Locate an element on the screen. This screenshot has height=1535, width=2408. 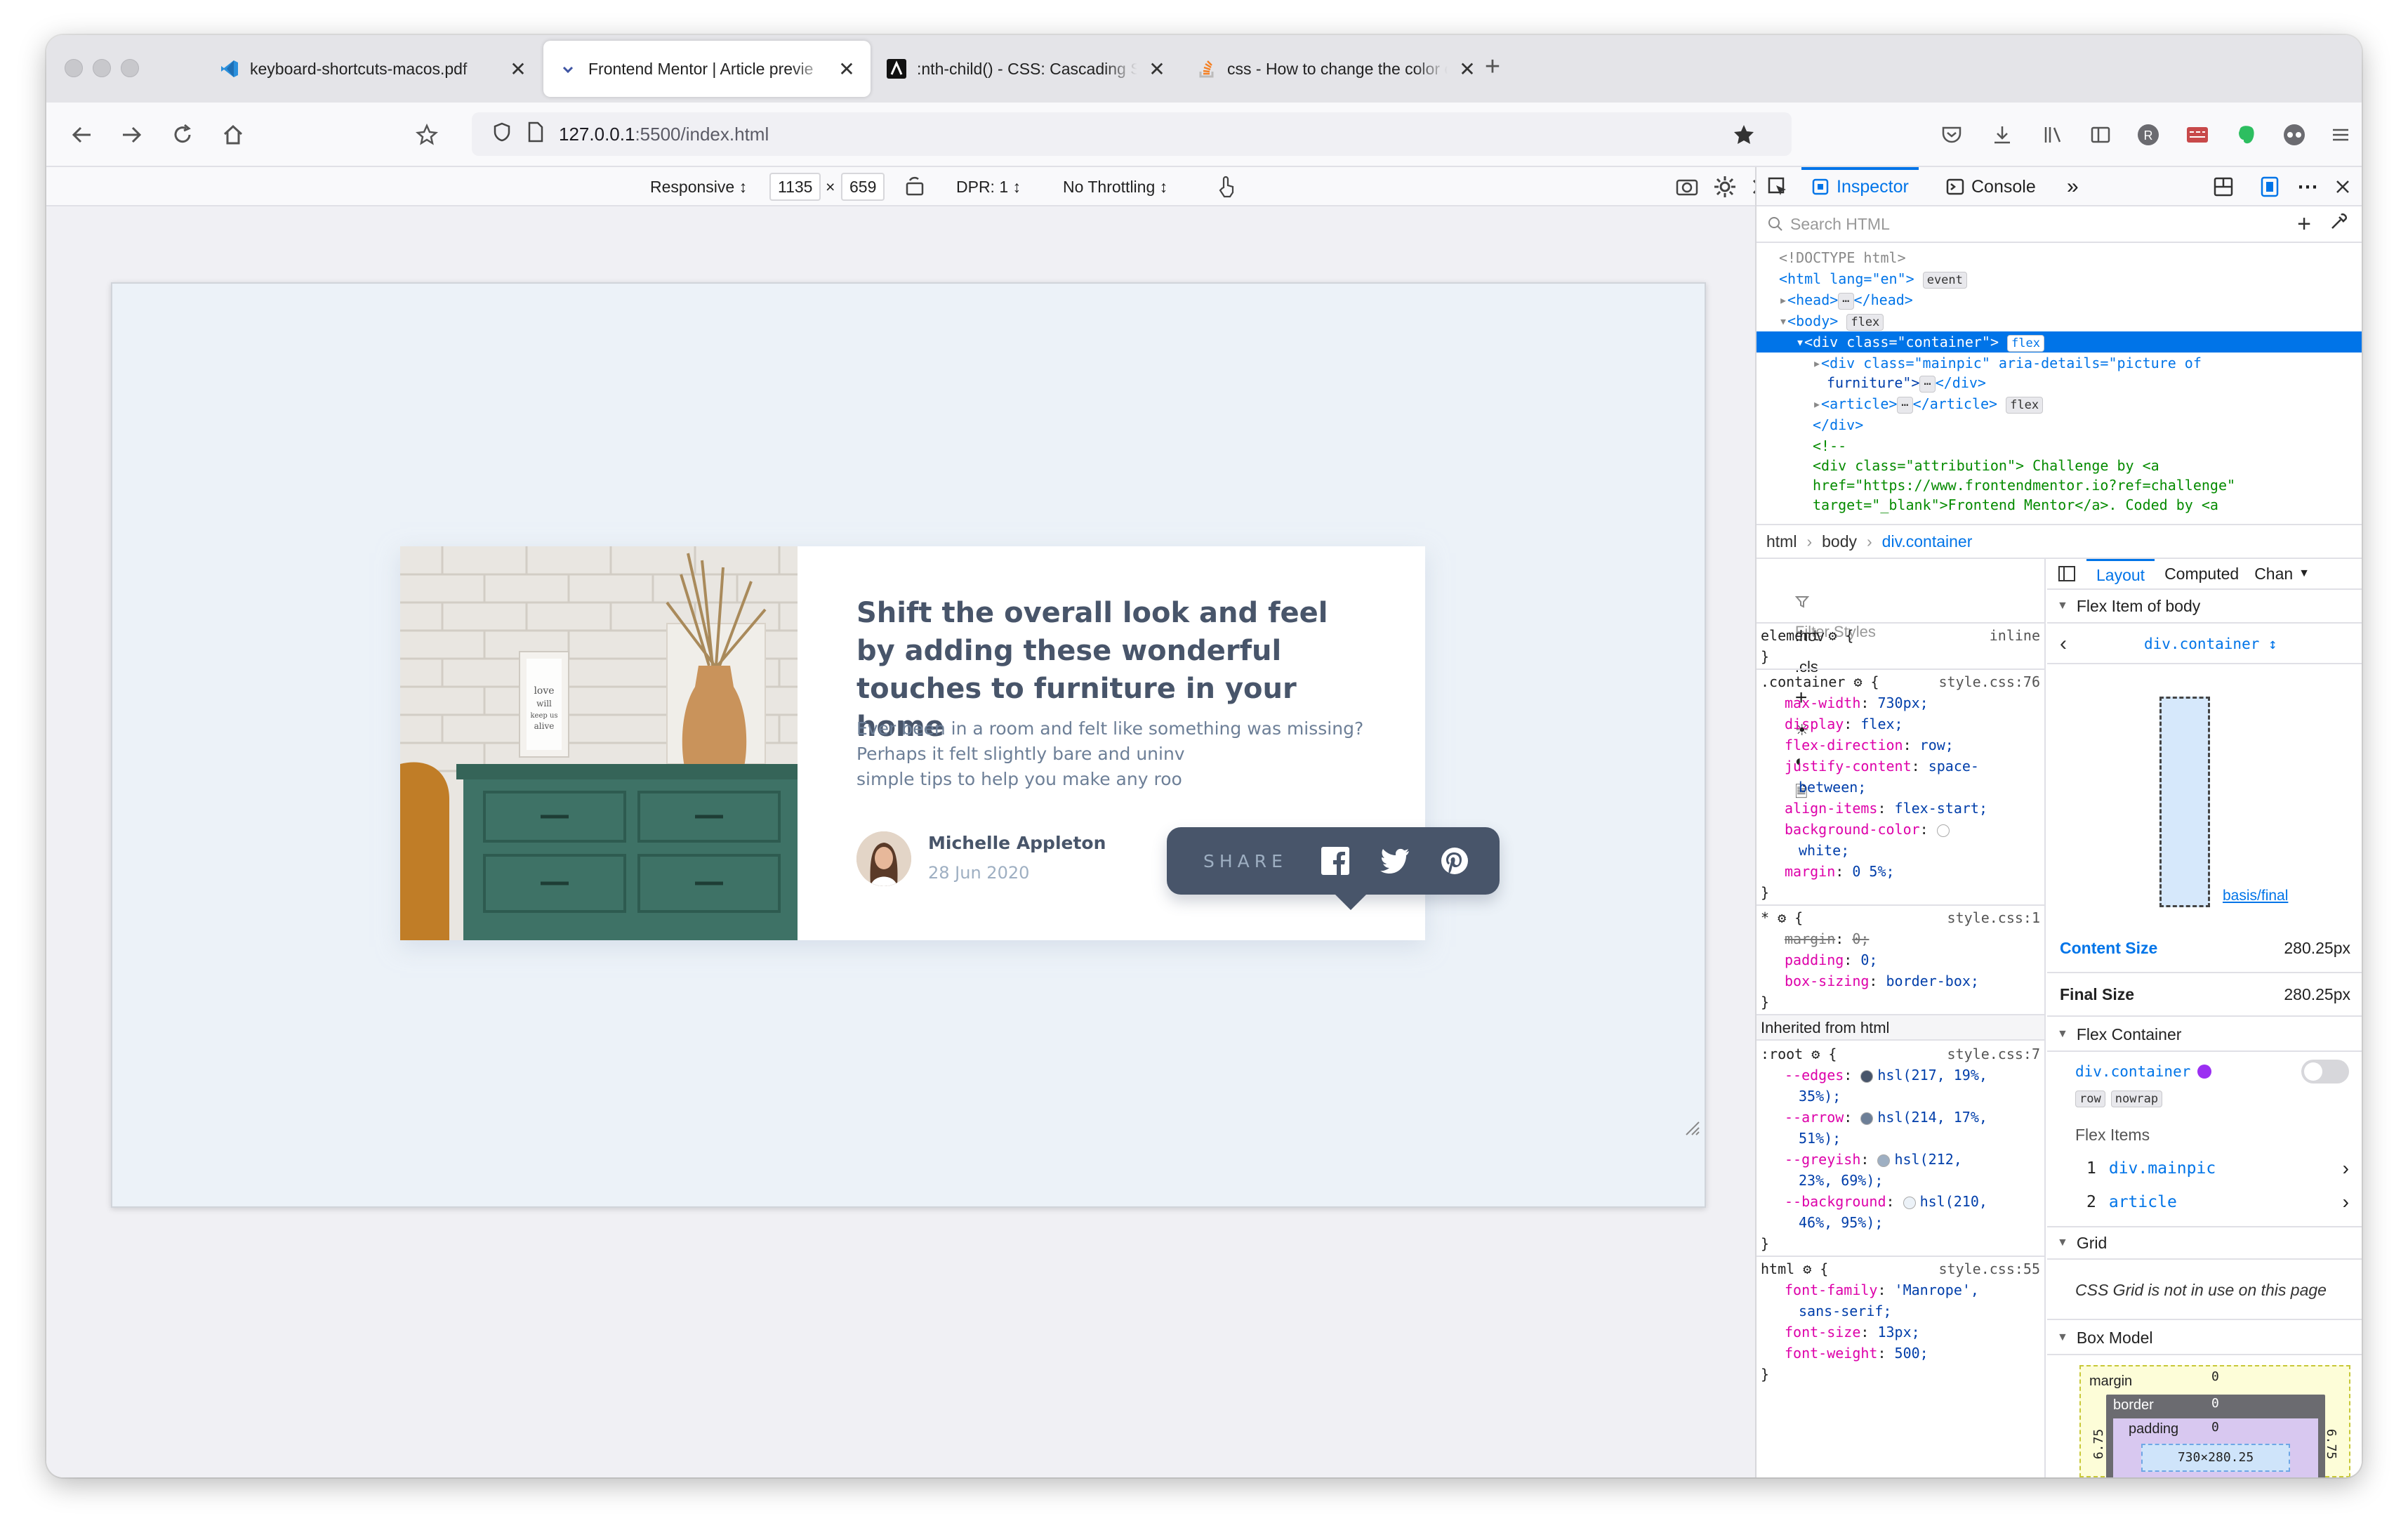
flex-item-section: ▼ Flex Item of body is located at coordinates (2204, 607).